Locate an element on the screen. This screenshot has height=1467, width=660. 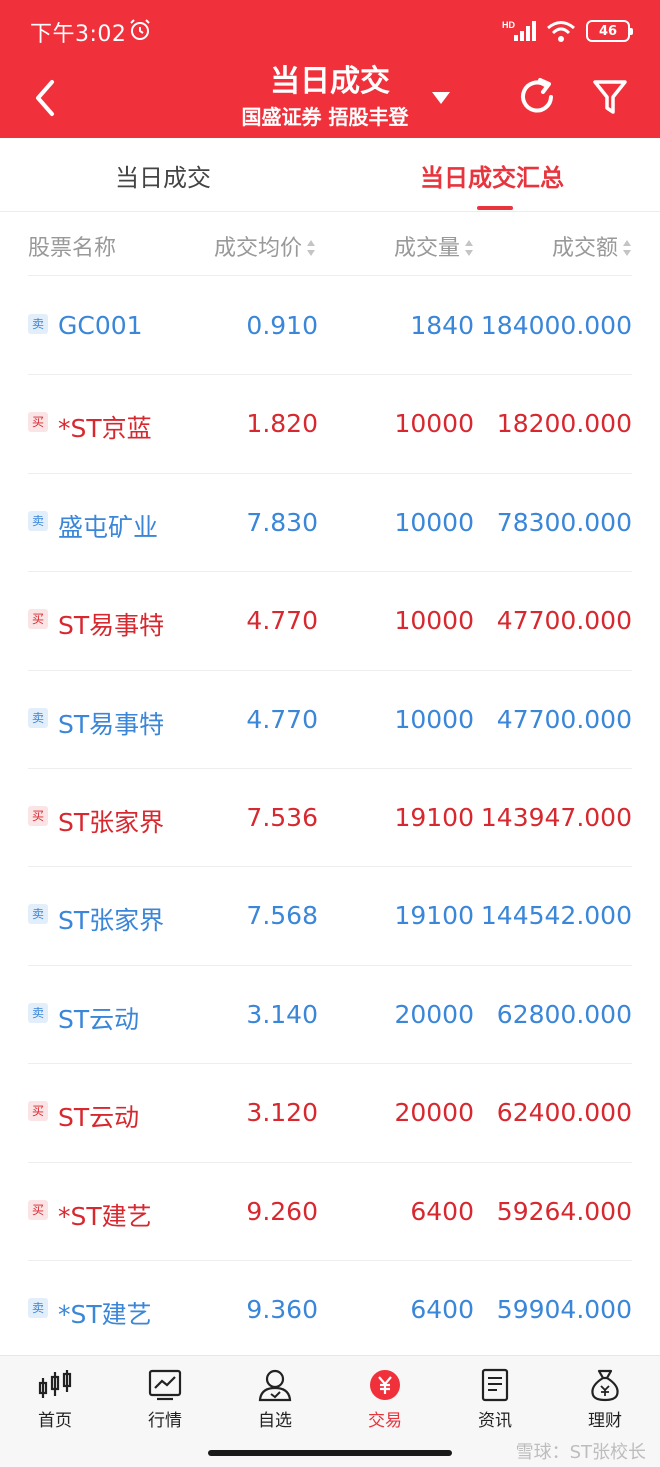
avg-price: 0.910 is located at coordinates (282, 325).